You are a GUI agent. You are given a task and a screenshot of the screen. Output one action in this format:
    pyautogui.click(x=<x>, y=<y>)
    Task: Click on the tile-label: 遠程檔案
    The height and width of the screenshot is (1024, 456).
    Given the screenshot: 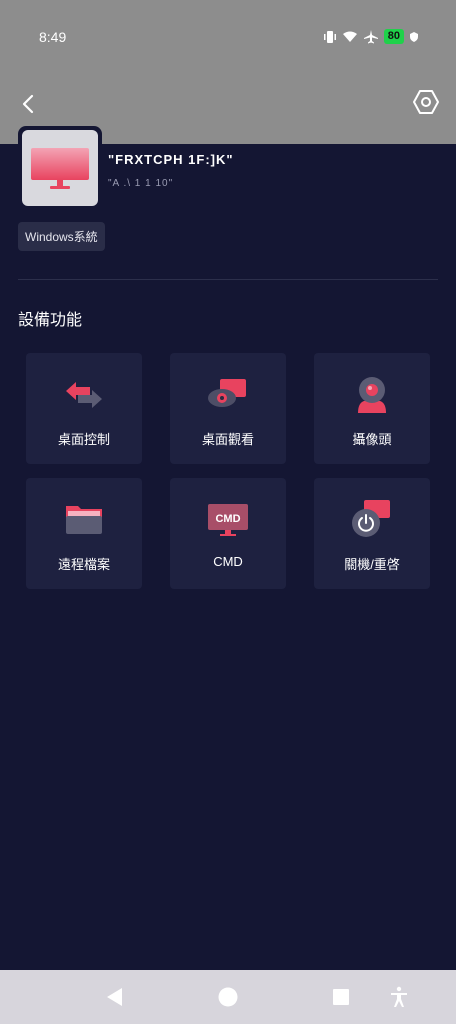 What is the action you would take?
    pyautogui.click(x=83, y=564)
    